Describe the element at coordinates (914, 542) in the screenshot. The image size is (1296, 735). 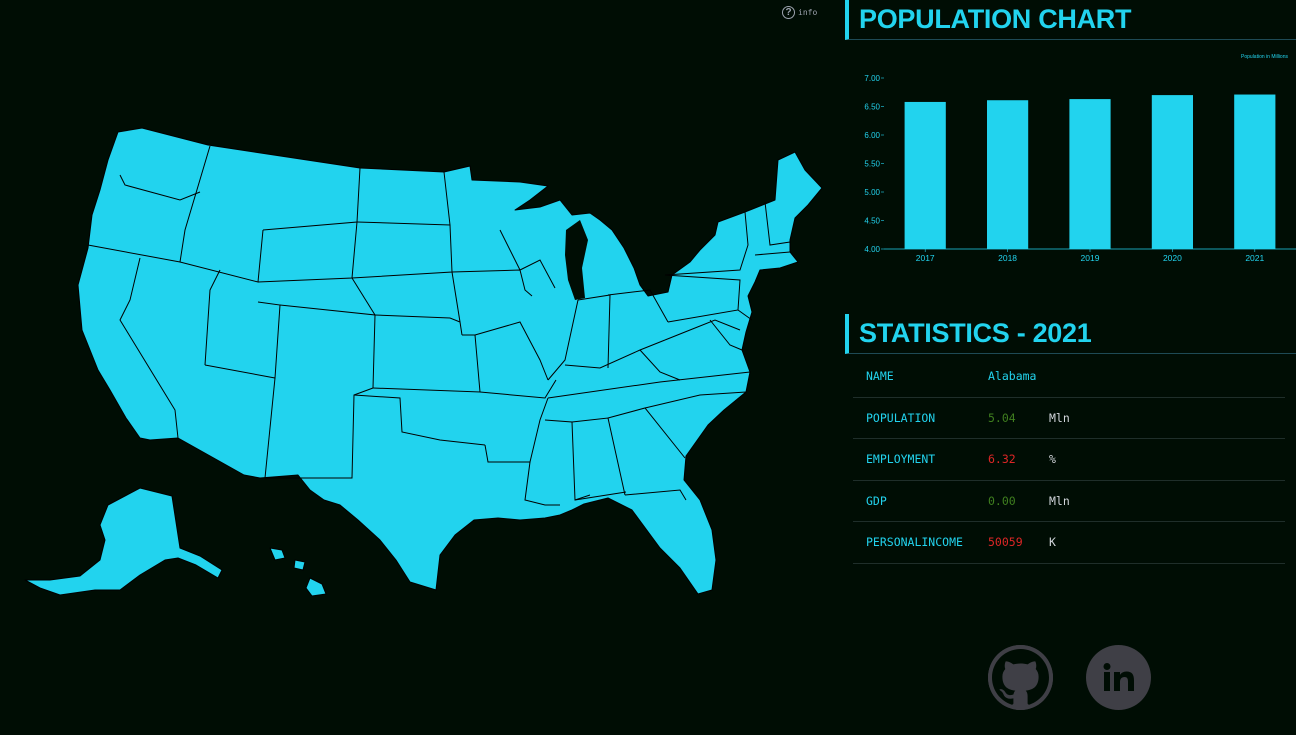
I see `stat-key: PERSONALINCOME` at that location.